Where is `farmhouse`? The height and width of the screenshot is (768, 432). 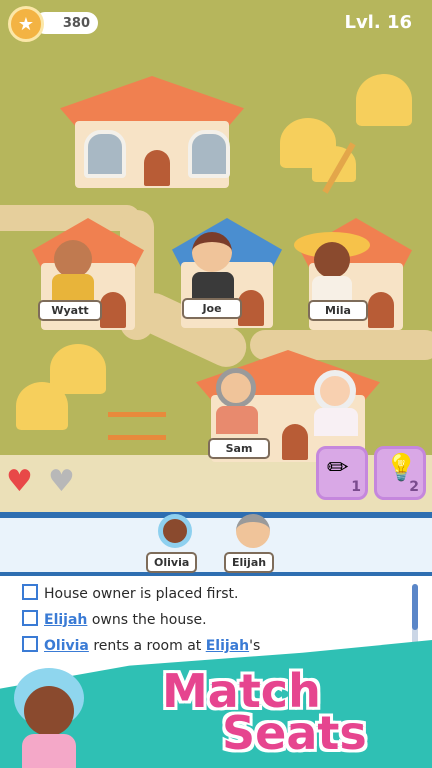 farmhouse is located at coordinates (152, 132).